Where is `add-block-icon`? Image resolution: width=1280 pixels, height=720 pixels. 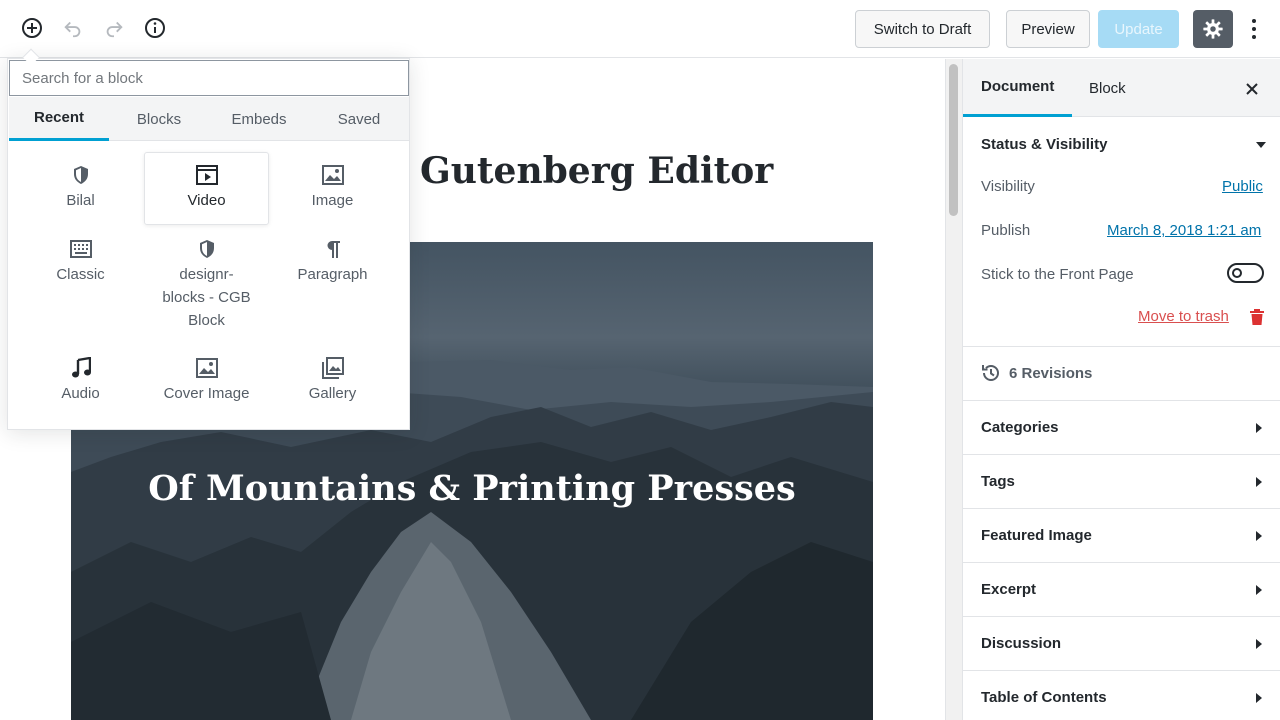
add-block-icon is located at coordinates (32, 28).